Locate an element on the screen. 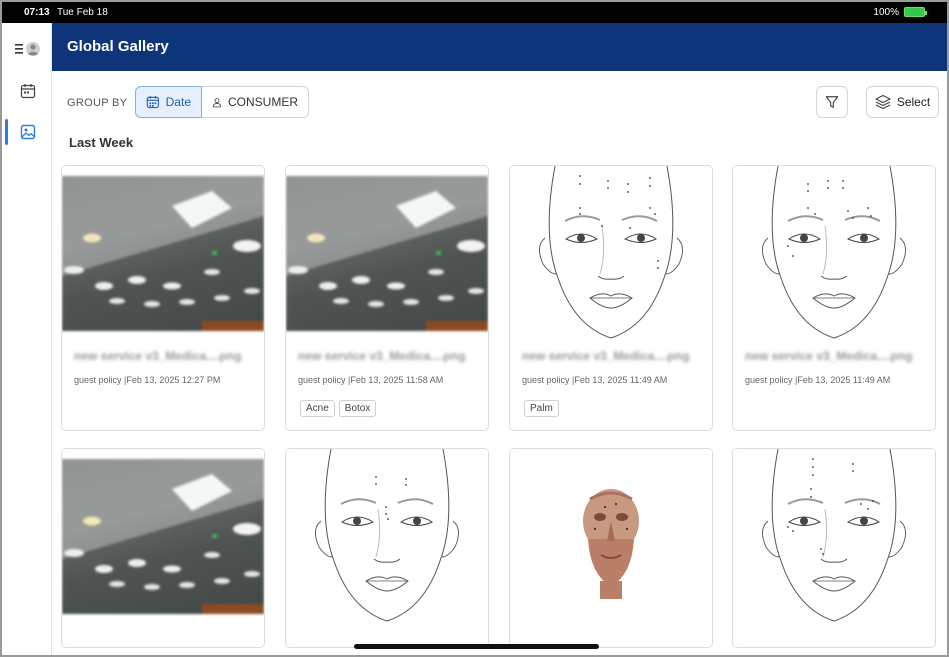  card-meta: guest policy |Feb 13, 2025 12:27 PM is located at coordinates (147, 380).